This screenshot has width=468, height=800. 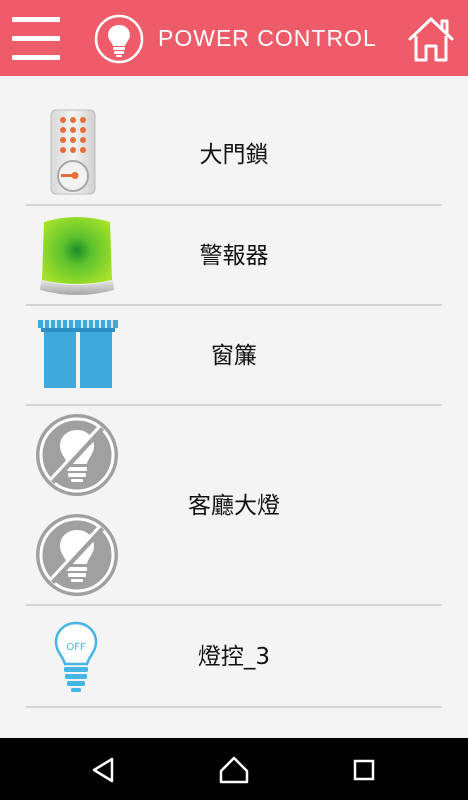 I want to click on device-label: 大門鎖, so click(x=234, y=155).